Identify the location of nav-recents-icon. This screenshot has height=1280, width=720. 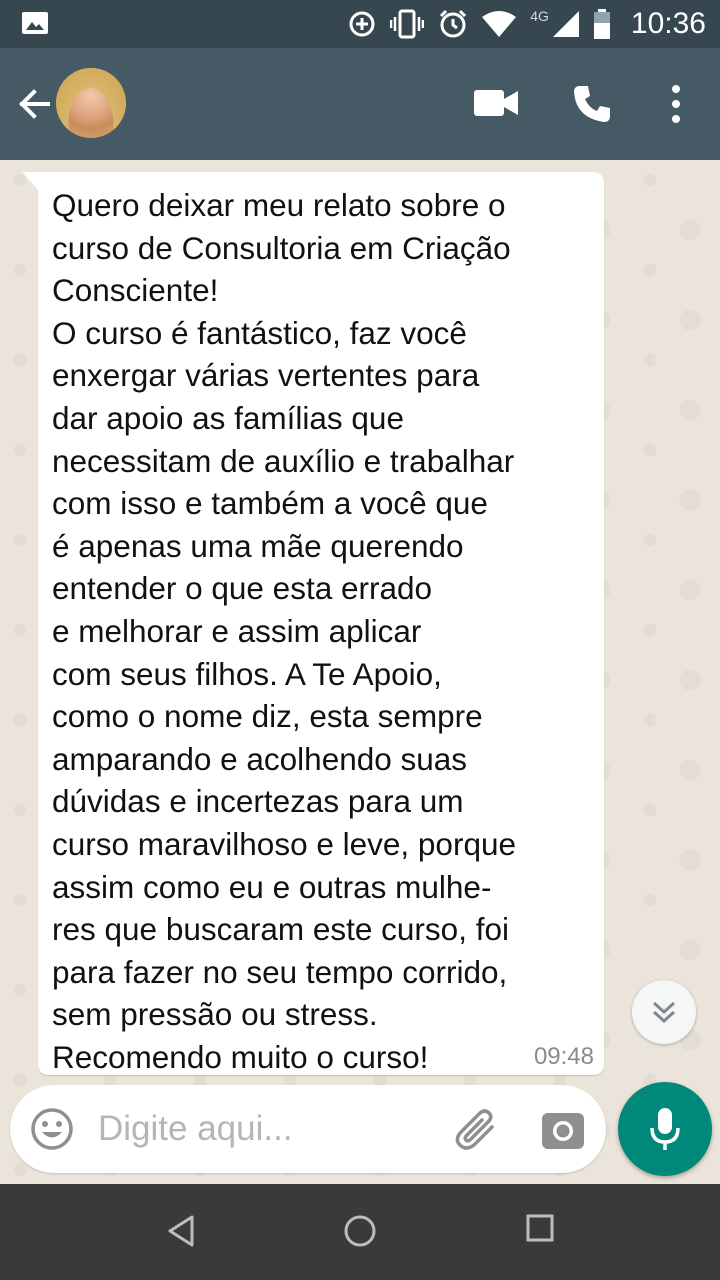
(540, 1228).